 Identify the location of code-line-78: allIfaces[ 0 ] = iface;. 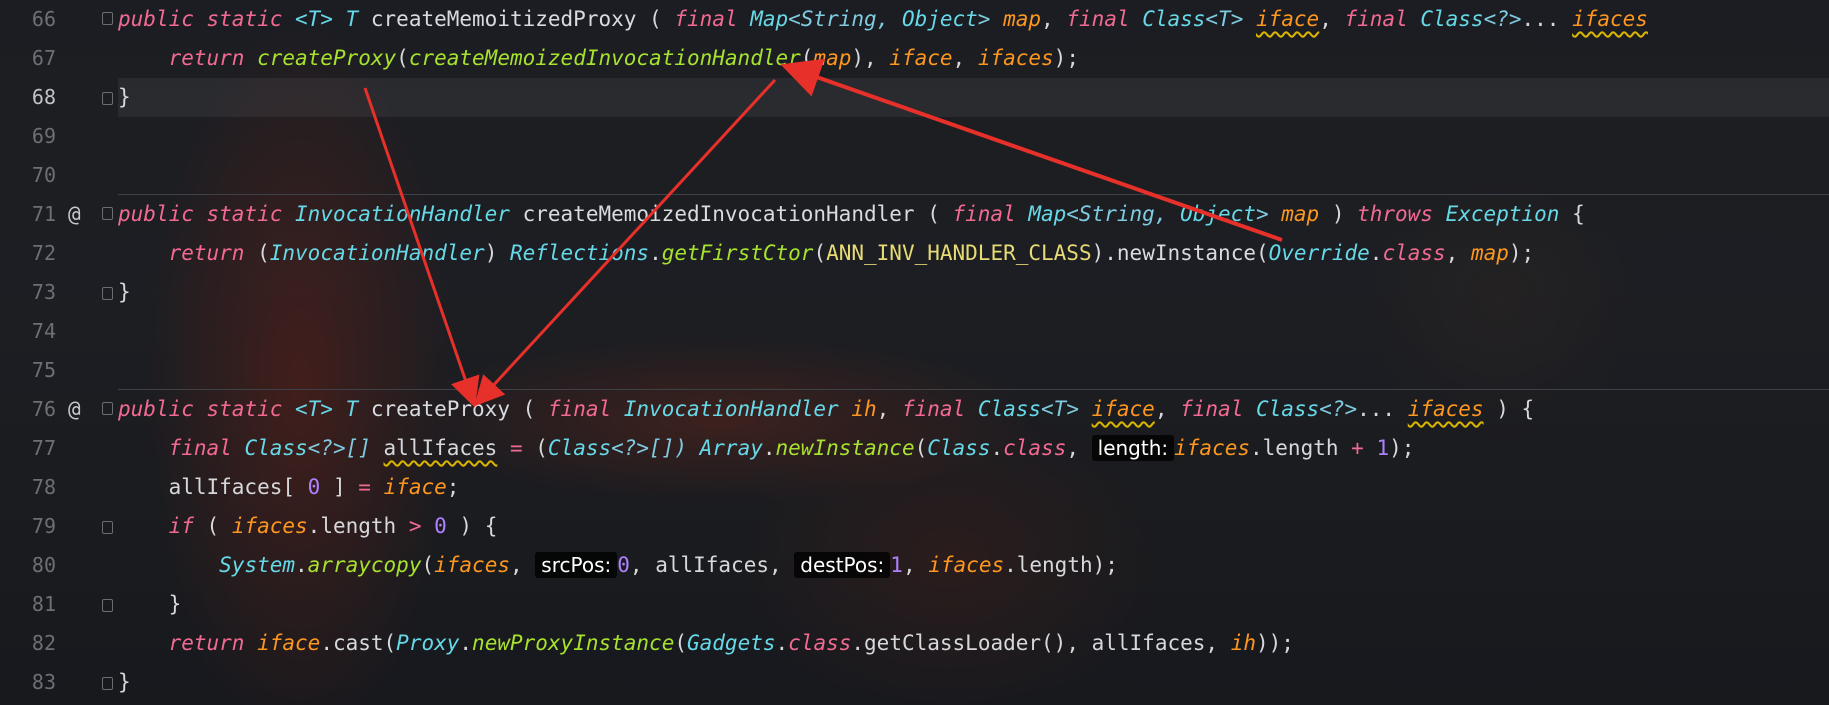
(973, 487).